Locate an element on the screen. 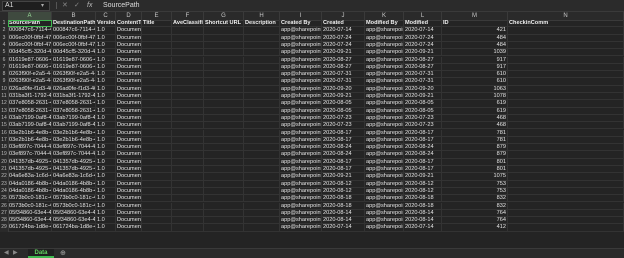 This screenshot has width=624, height=258. column-header-k: K is located at coordinates (384, 16).